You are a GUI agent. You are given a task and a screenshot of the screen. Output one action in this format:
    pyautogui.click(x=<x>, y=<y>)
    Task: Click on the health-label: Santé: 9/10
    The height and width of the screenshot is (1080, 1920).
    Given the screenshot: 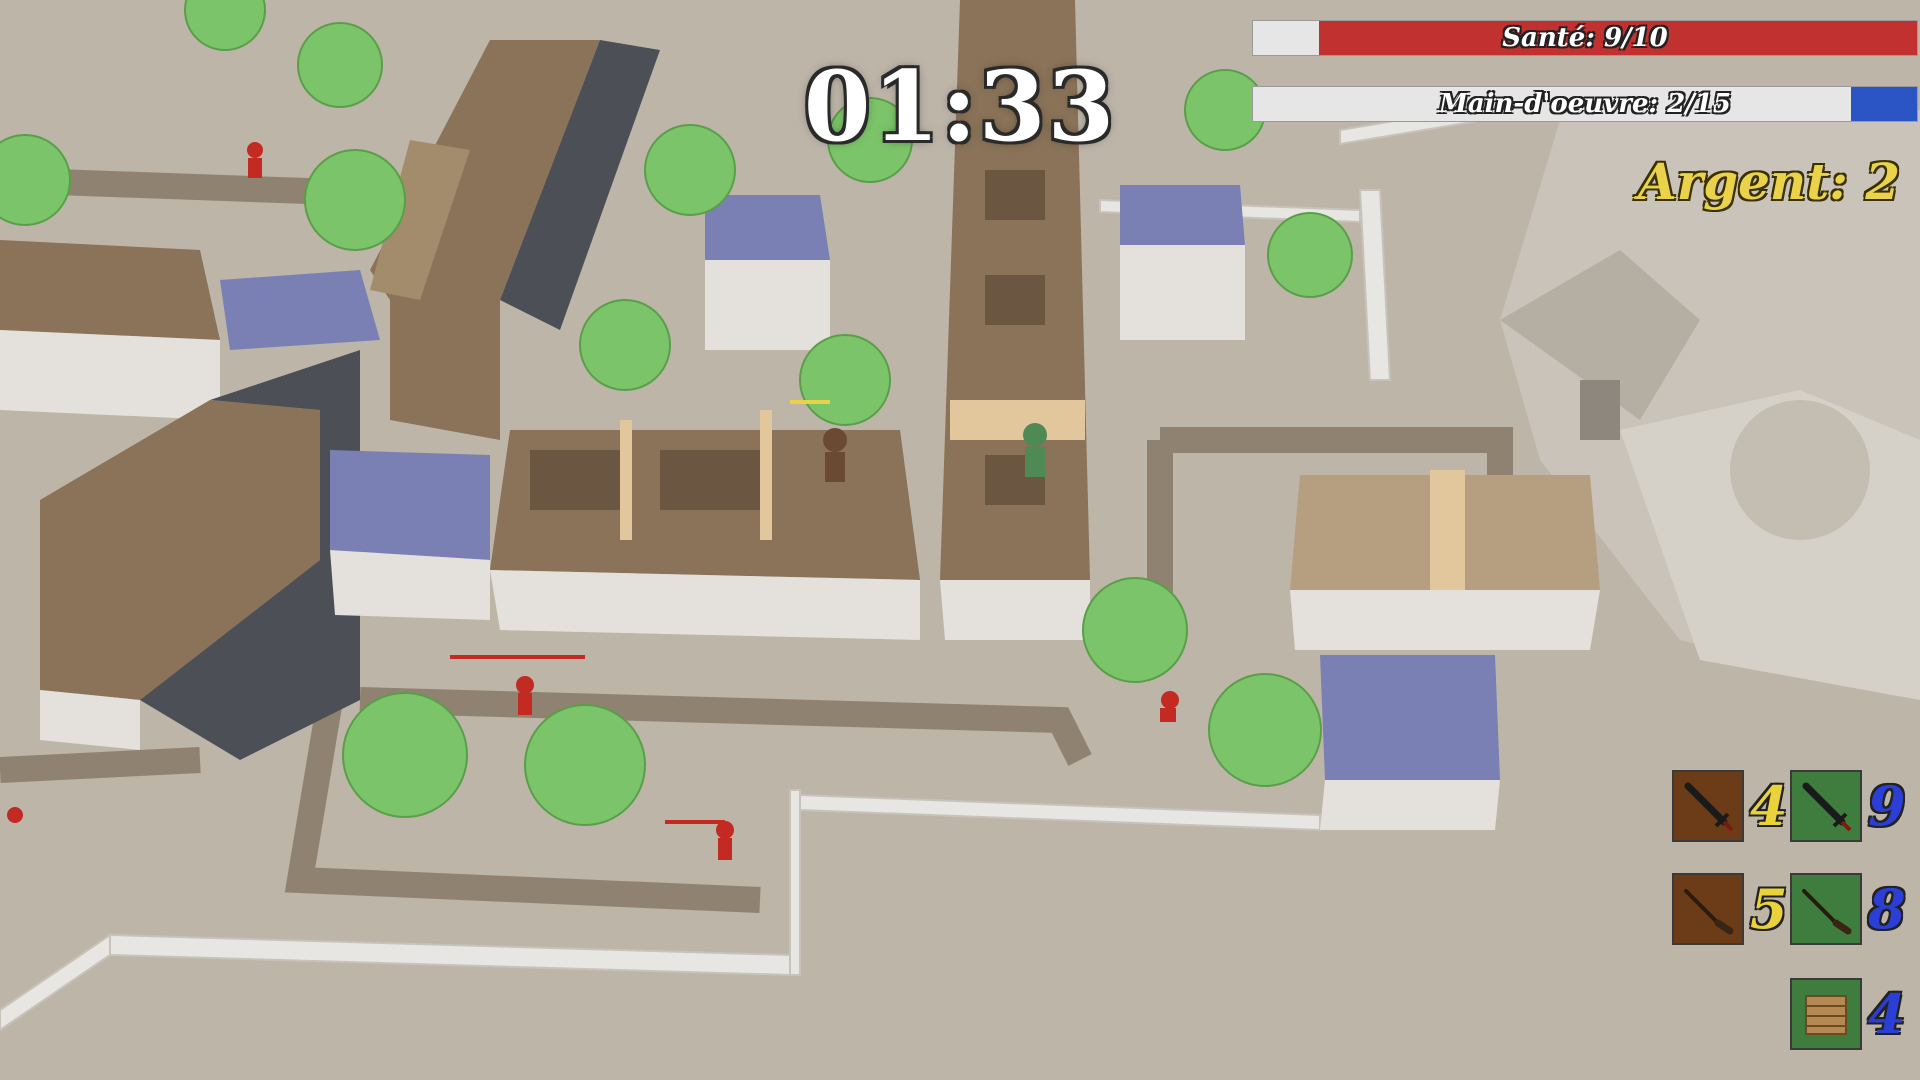 What is the action you would take?
    pyautogui.click(x=1585, y=38)
    